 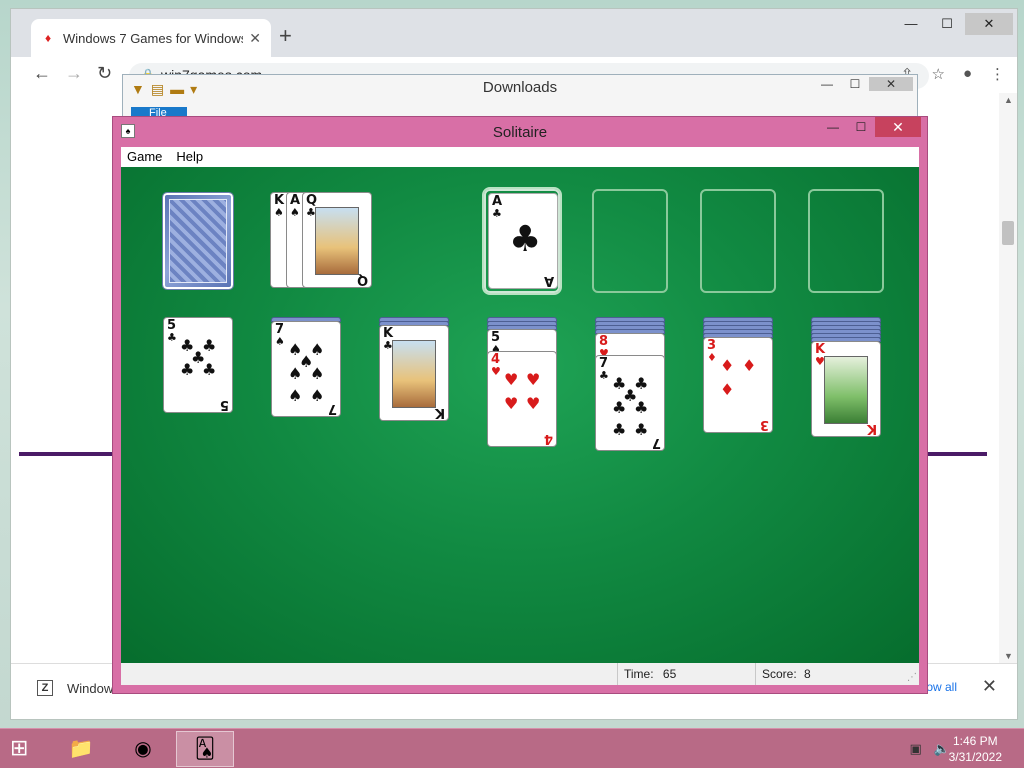 I want to click on zip-file-icon: Z, so click(x=45, y=688).